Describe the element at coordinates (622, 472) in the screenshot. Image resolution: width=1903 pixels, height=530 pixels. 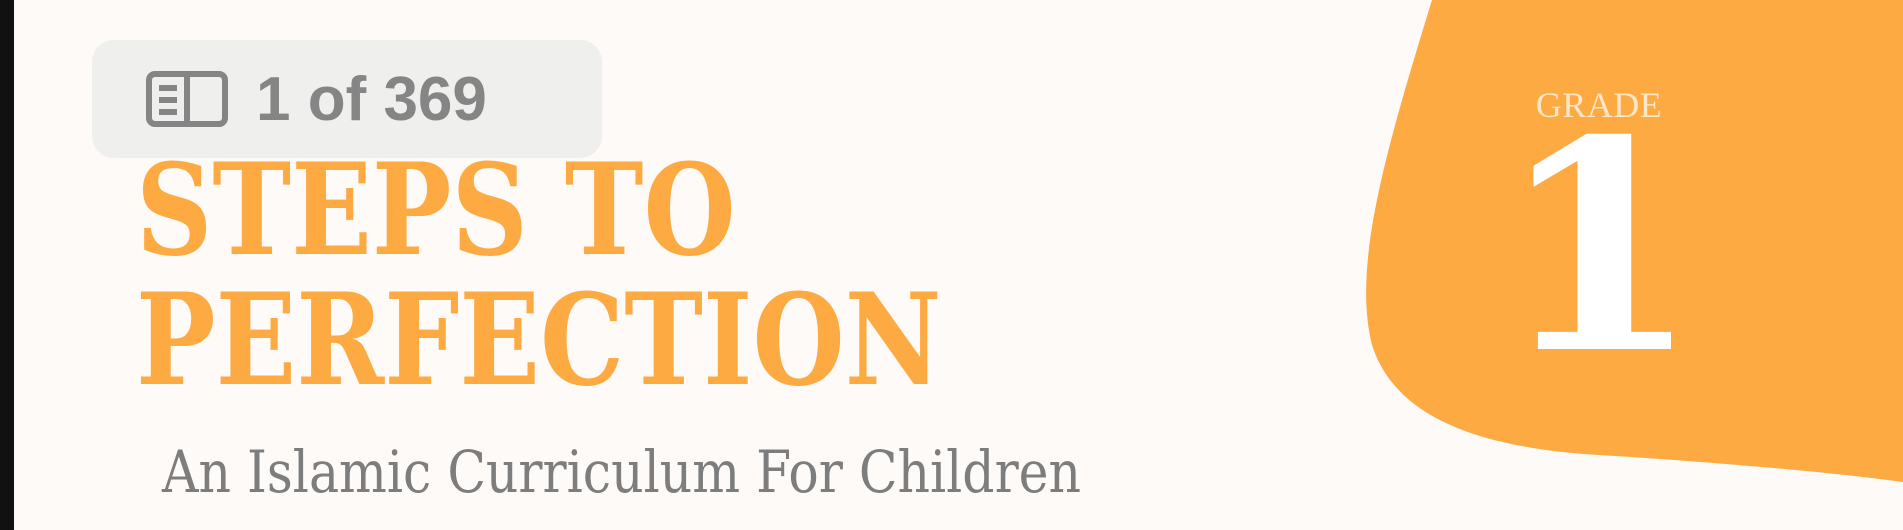
I see `book-subtitle: An Islamic Curriculum For Children` at that location.